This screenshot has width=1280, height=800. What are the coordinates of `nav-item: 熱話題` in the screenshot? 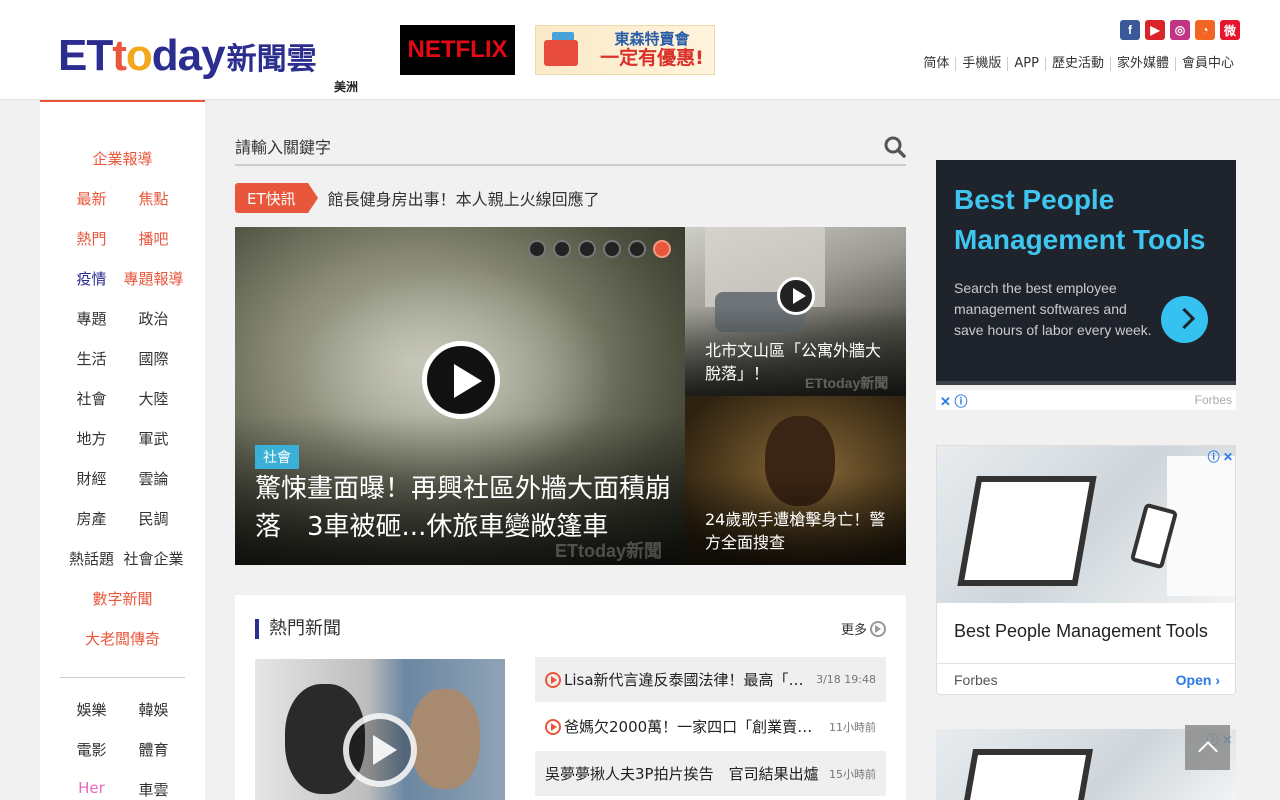 It's located at (92, 558).